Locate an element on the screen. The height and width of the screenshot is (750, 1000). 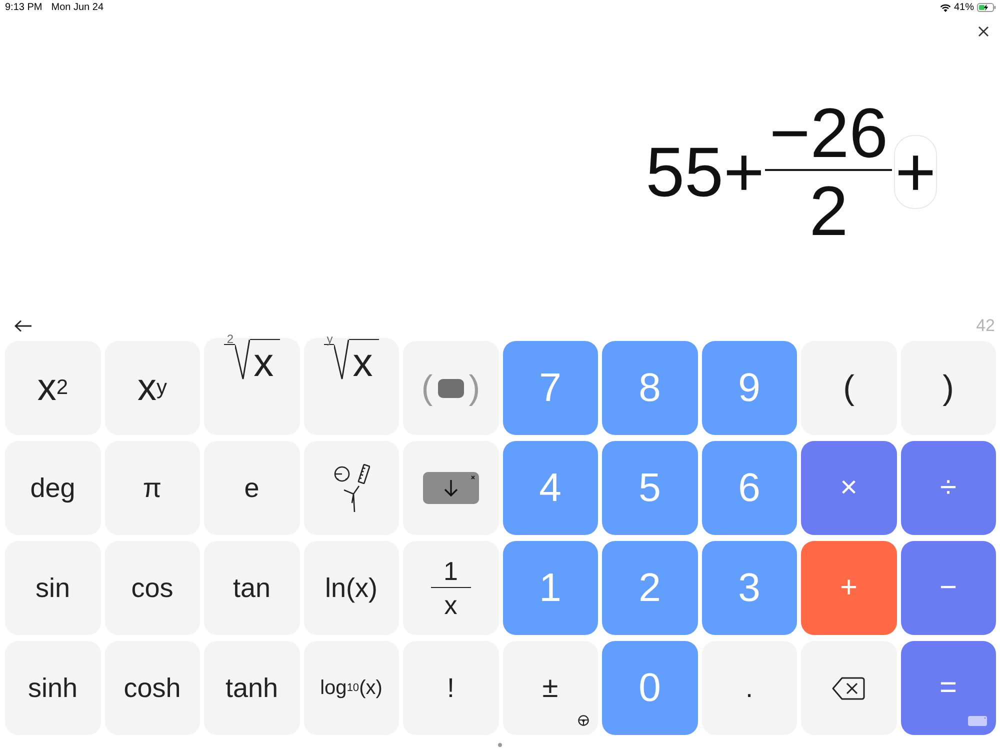
small-tile-icon is located at coordinates (977, 721).